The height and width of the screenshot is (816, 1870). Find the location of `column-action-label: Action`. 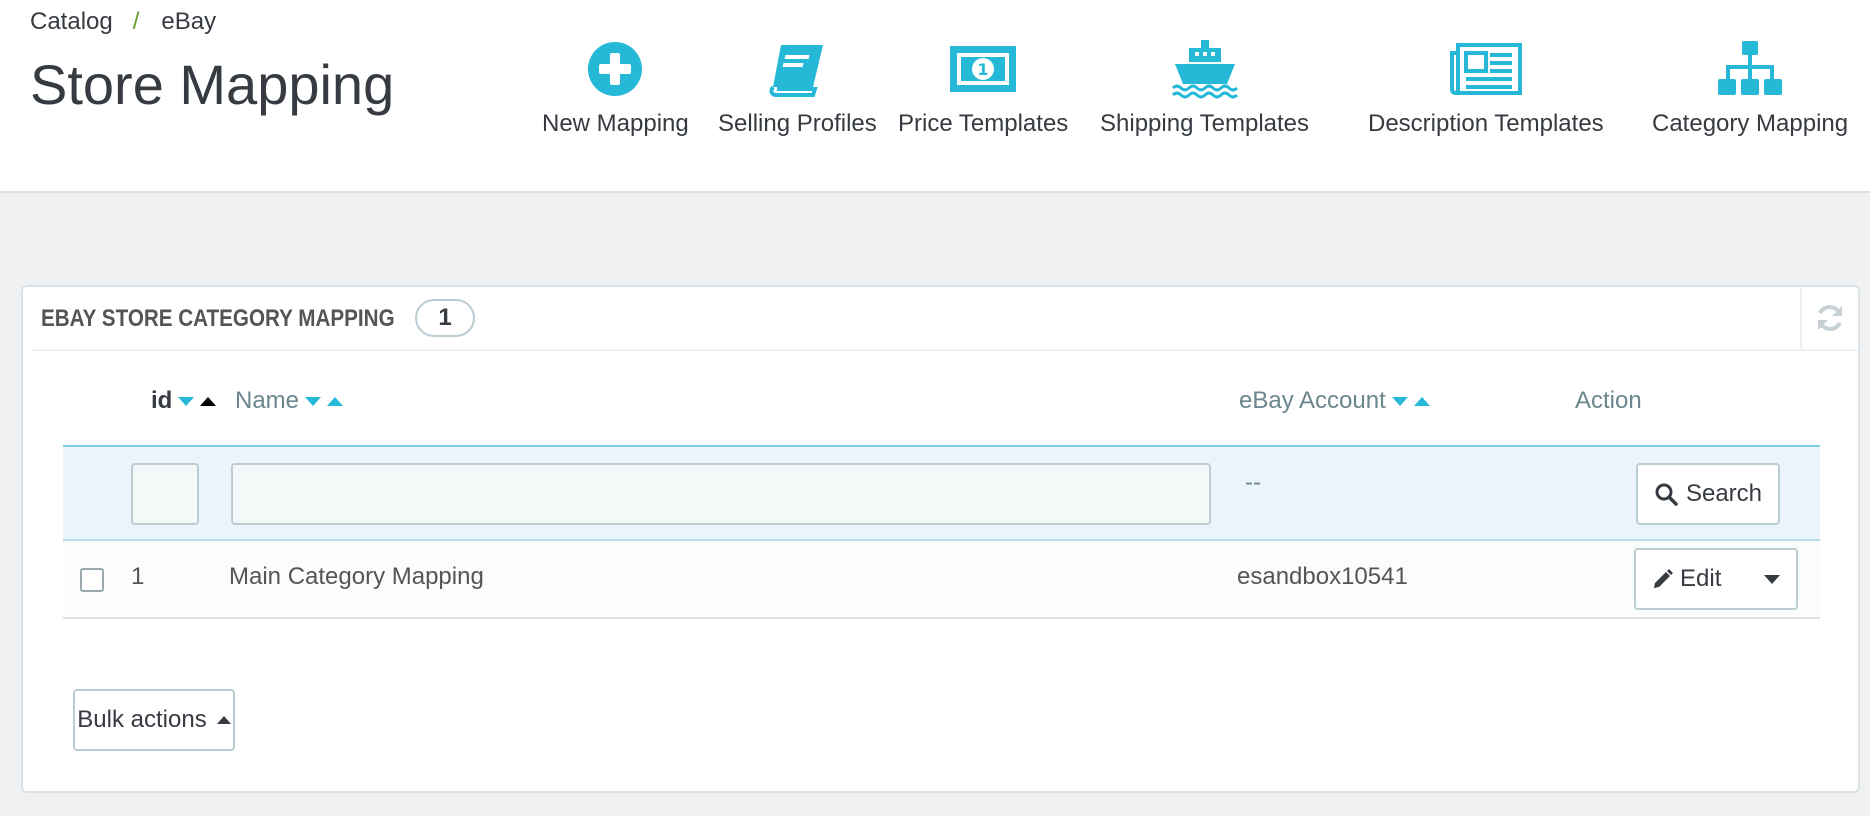

column-action-label: Action is located at coordinates (1608, 400).